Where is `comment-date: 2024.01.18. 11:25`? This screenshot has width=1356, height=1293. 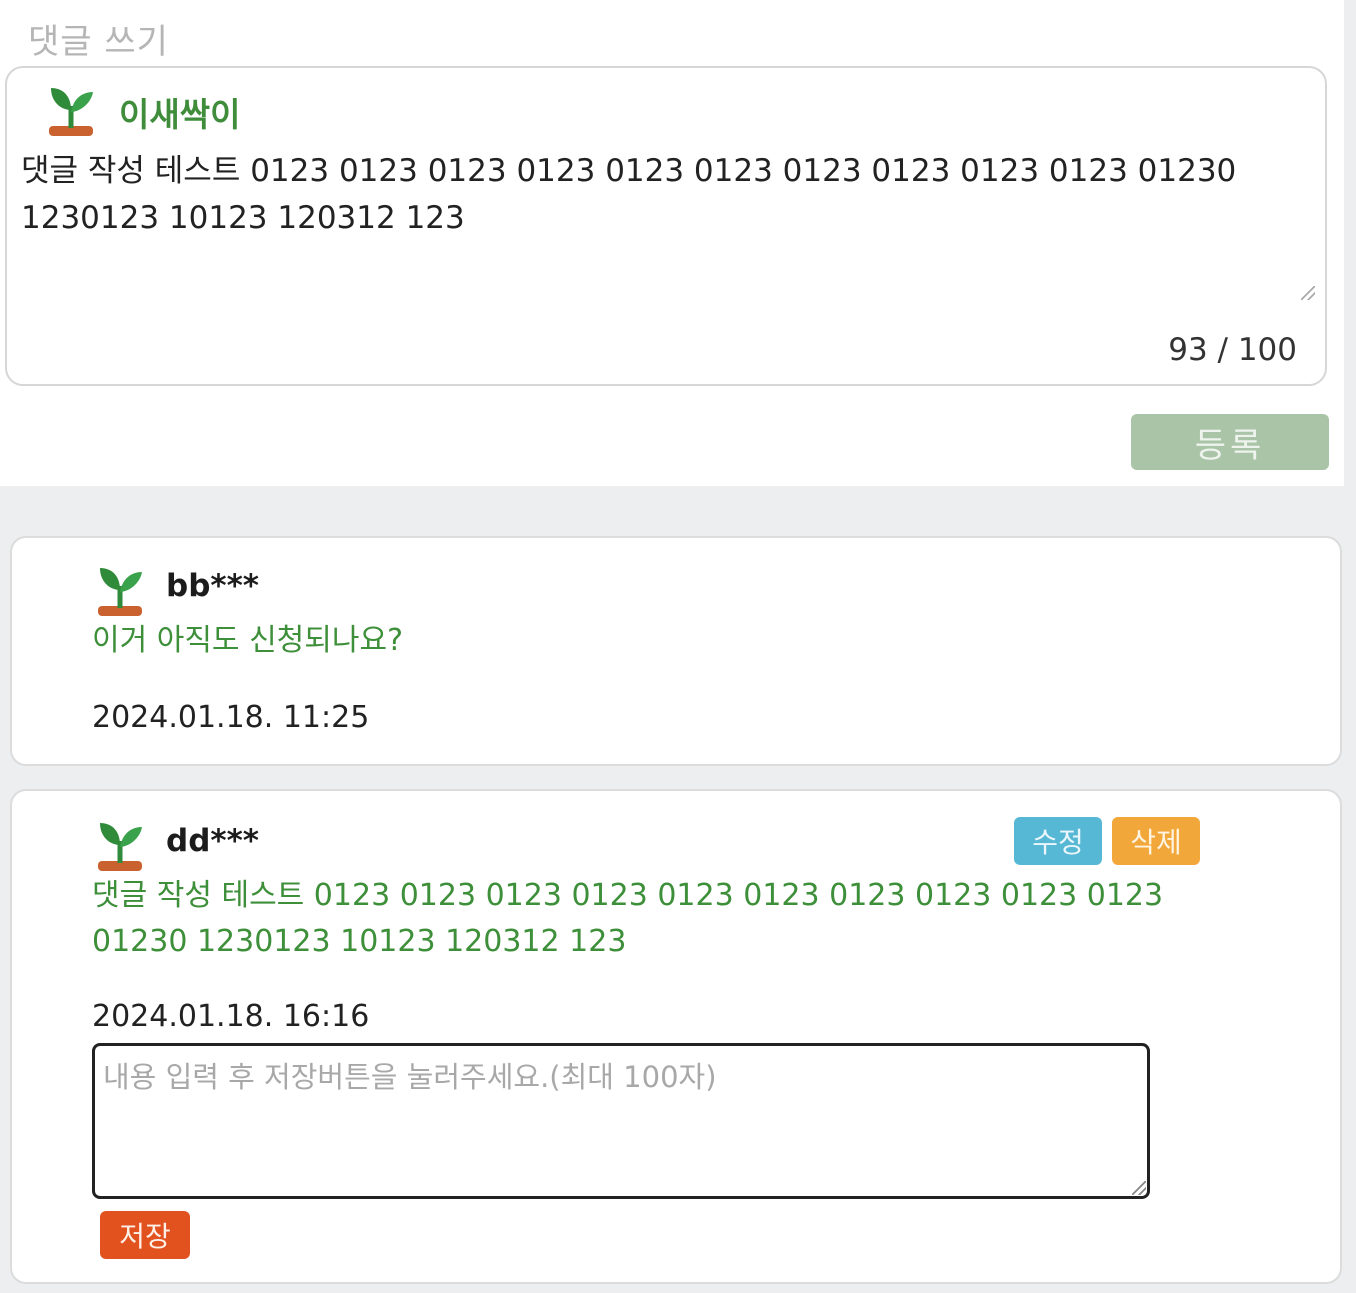 comment-date: 2024.01.18. 11:25 is located at coordinates (231, 717).